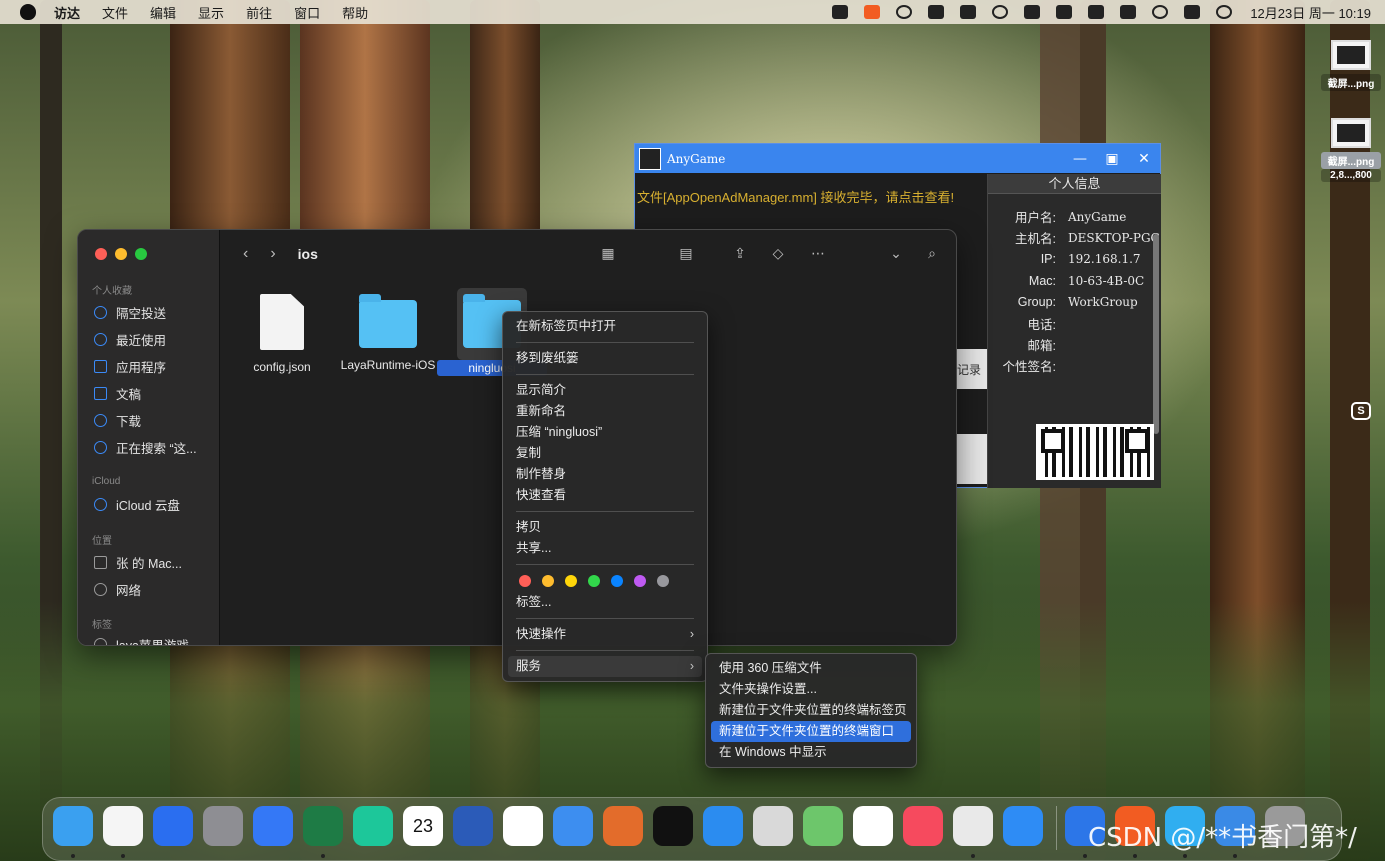 The height and width of the screenshot is (861, 1385). I want to click on dock-app-music-icon, so click(923, 826).